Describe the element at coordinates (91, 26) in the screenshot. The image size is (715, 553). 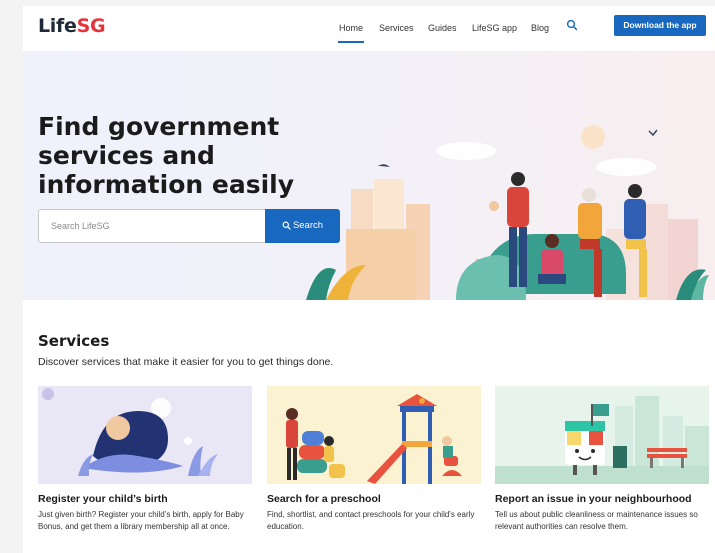
I see `logo-text-sg: SG` at that location.